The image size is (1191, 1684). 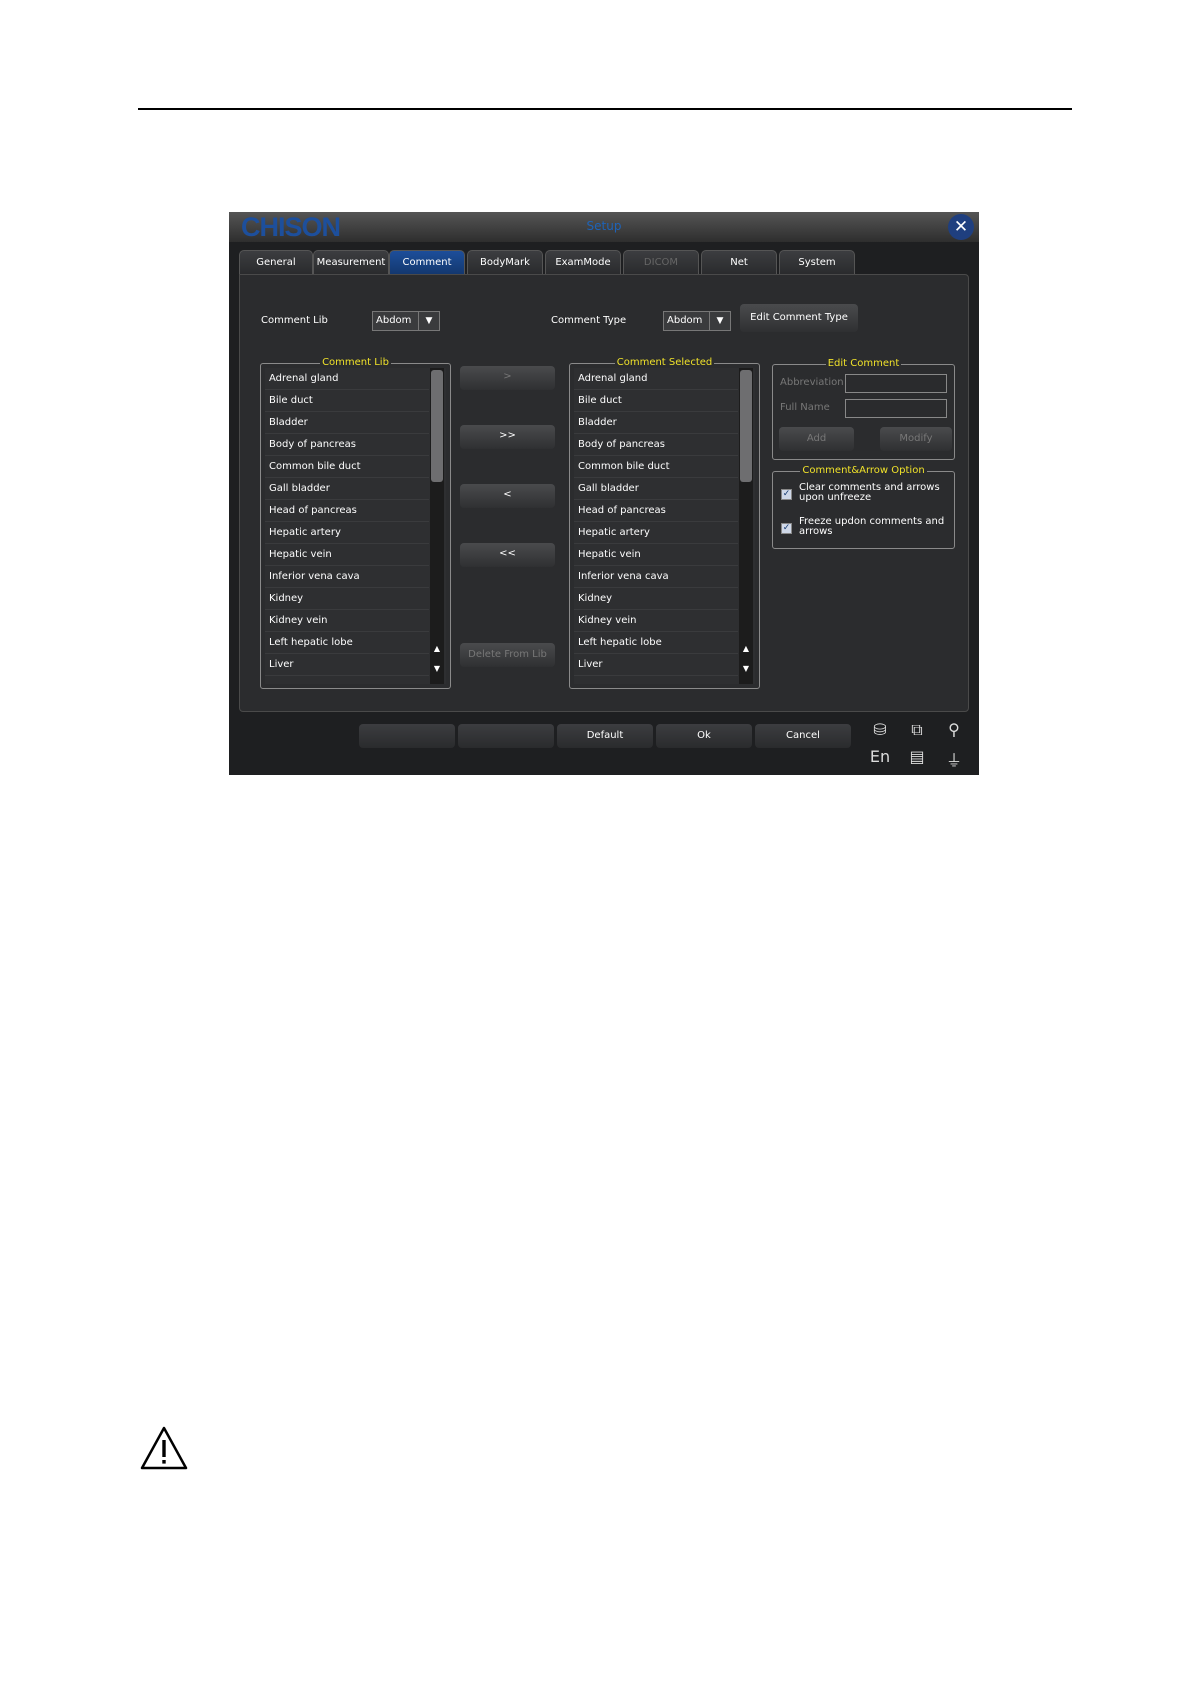 I want to click on tab-comment: Comment, so click(x=427, y=262).